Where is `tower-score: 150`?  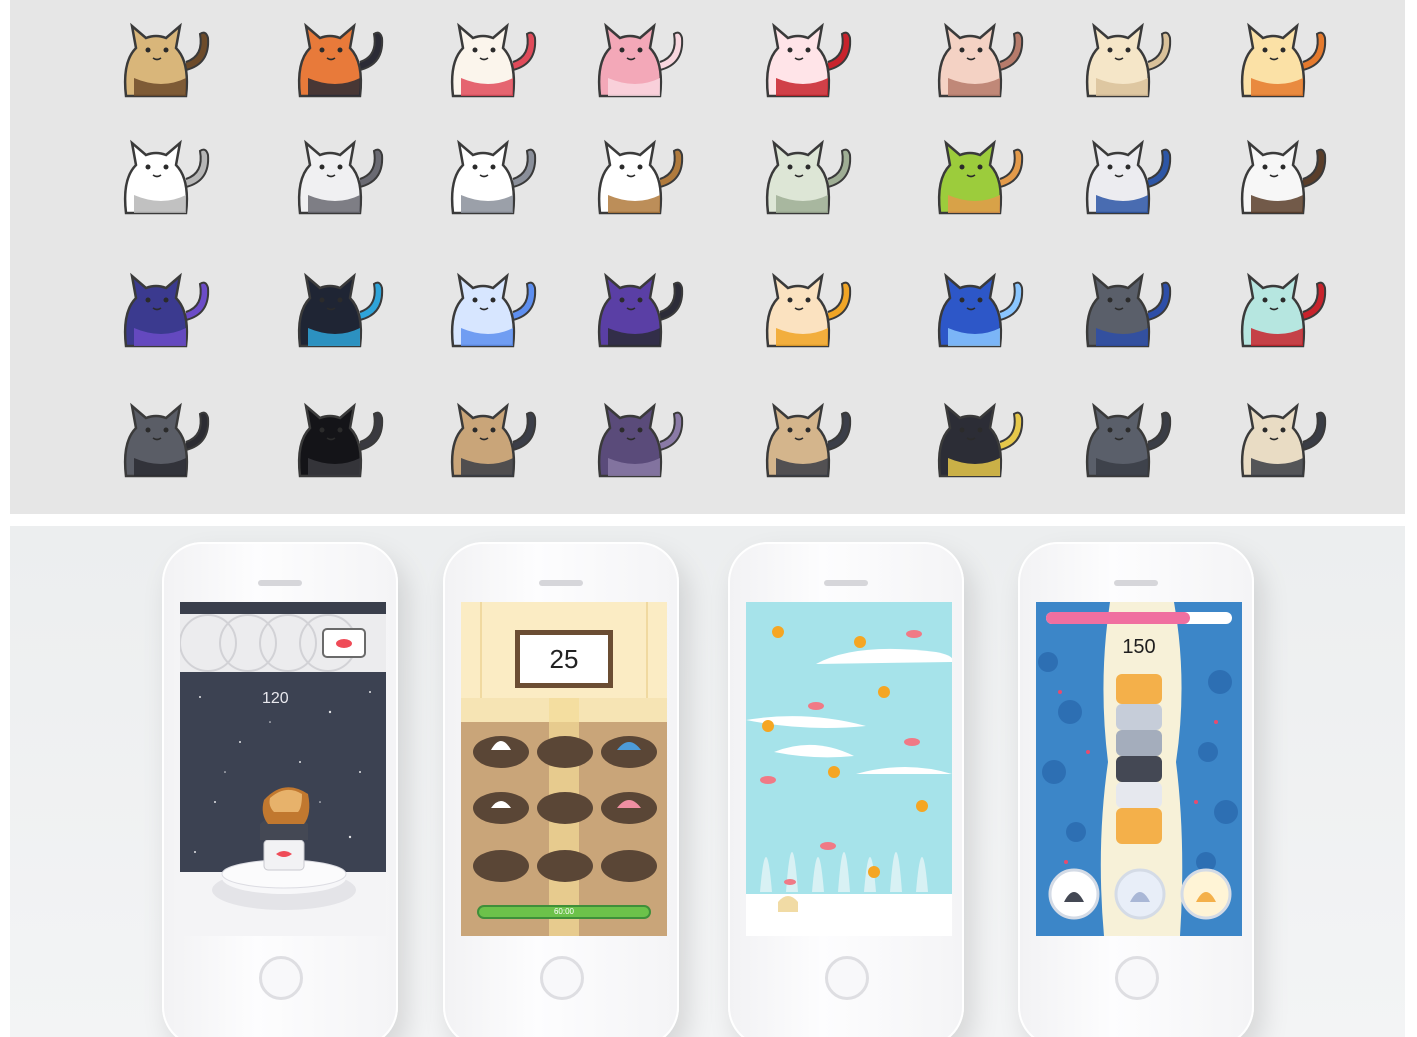
tower-score: 150 is located at coordinates (1139, 647).